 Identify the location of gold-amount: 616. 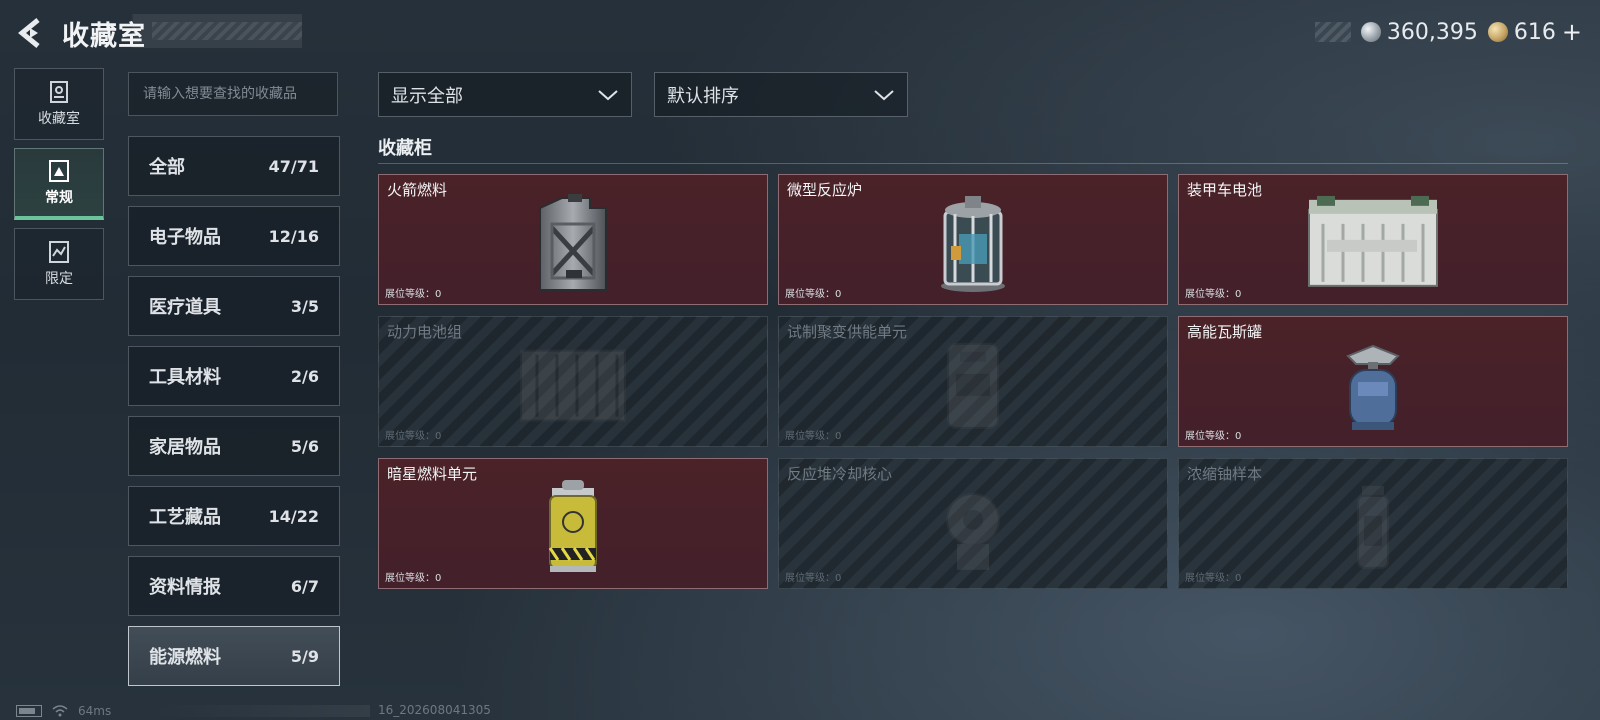
(1534, 32).